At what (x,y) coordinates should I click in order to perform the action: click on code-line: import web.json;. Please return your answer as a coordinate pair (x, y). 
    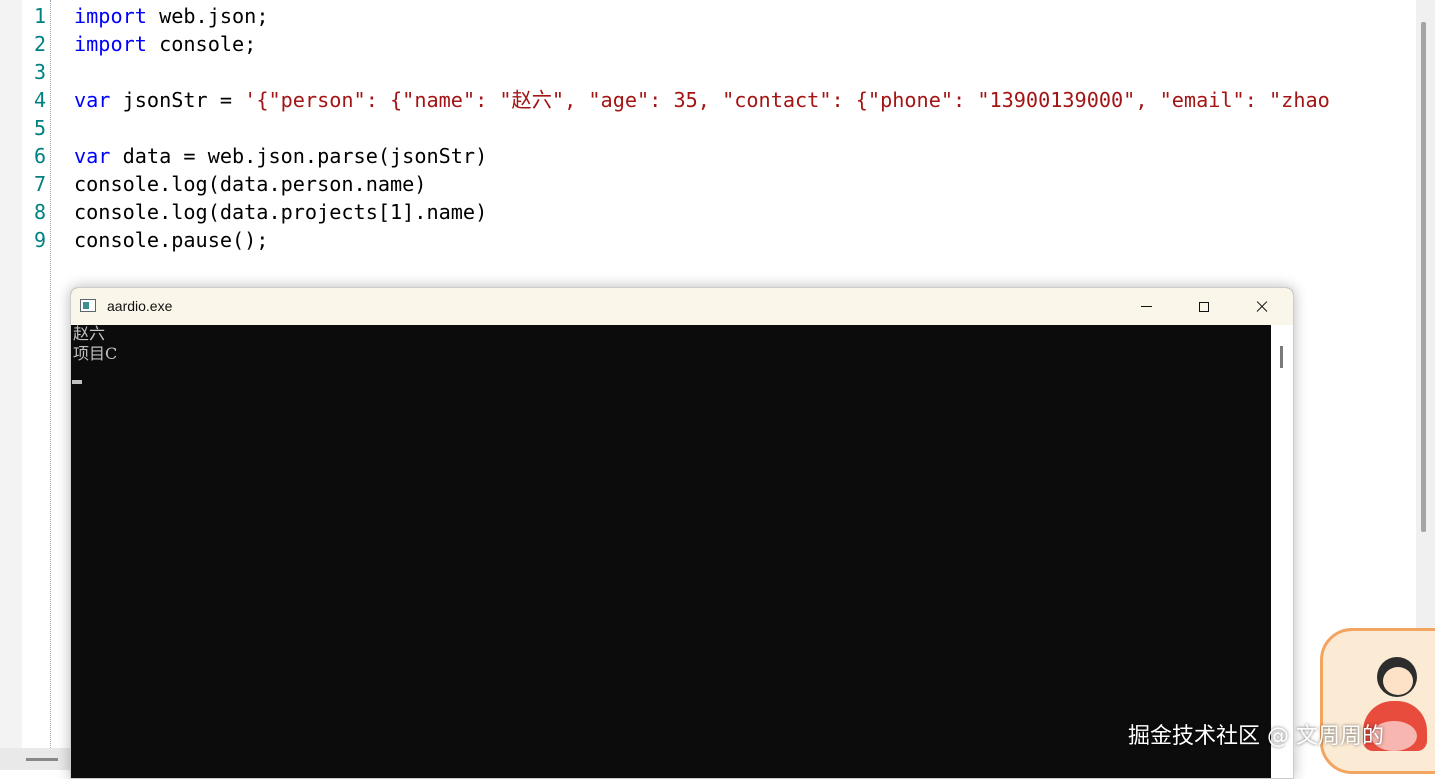
    Looking at the image, I should click on (171, 16).